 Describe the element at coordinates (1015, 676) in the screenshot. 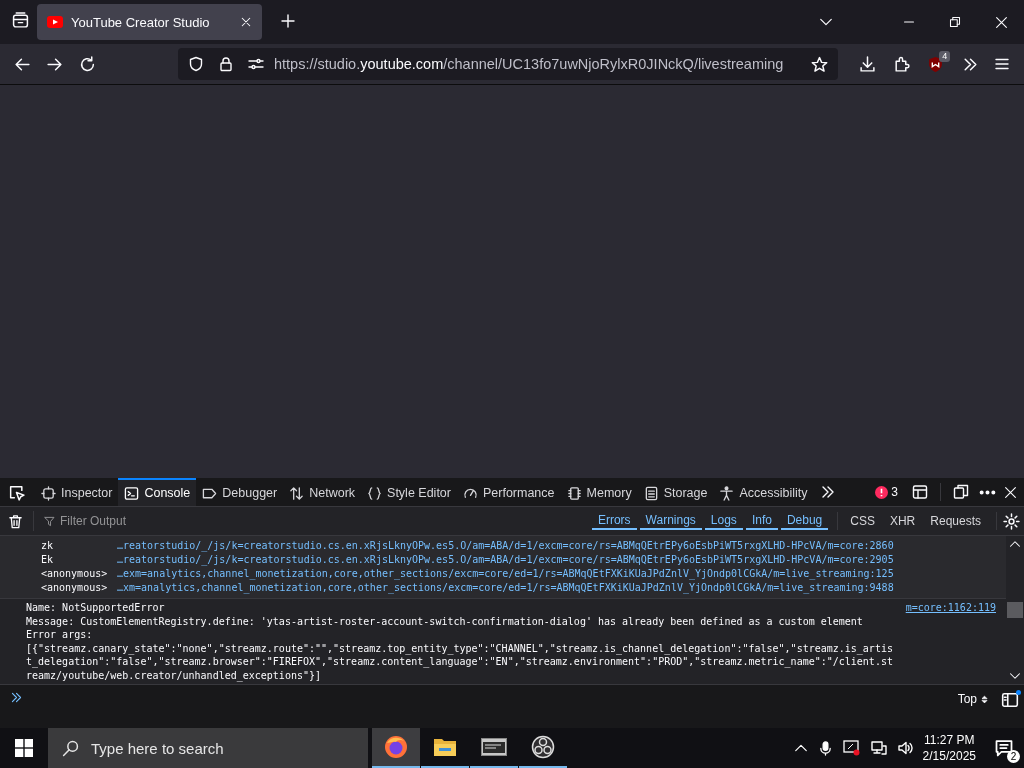

I see `scroll-down-icon` at that location.